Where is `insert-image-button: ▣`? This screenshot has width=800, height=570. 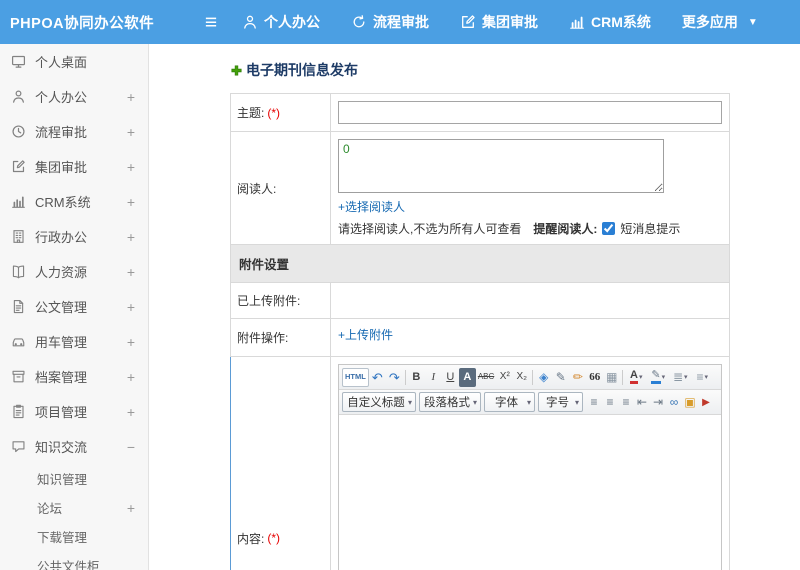
insert-image-button: ▣ is located at coordinates (690, 402).